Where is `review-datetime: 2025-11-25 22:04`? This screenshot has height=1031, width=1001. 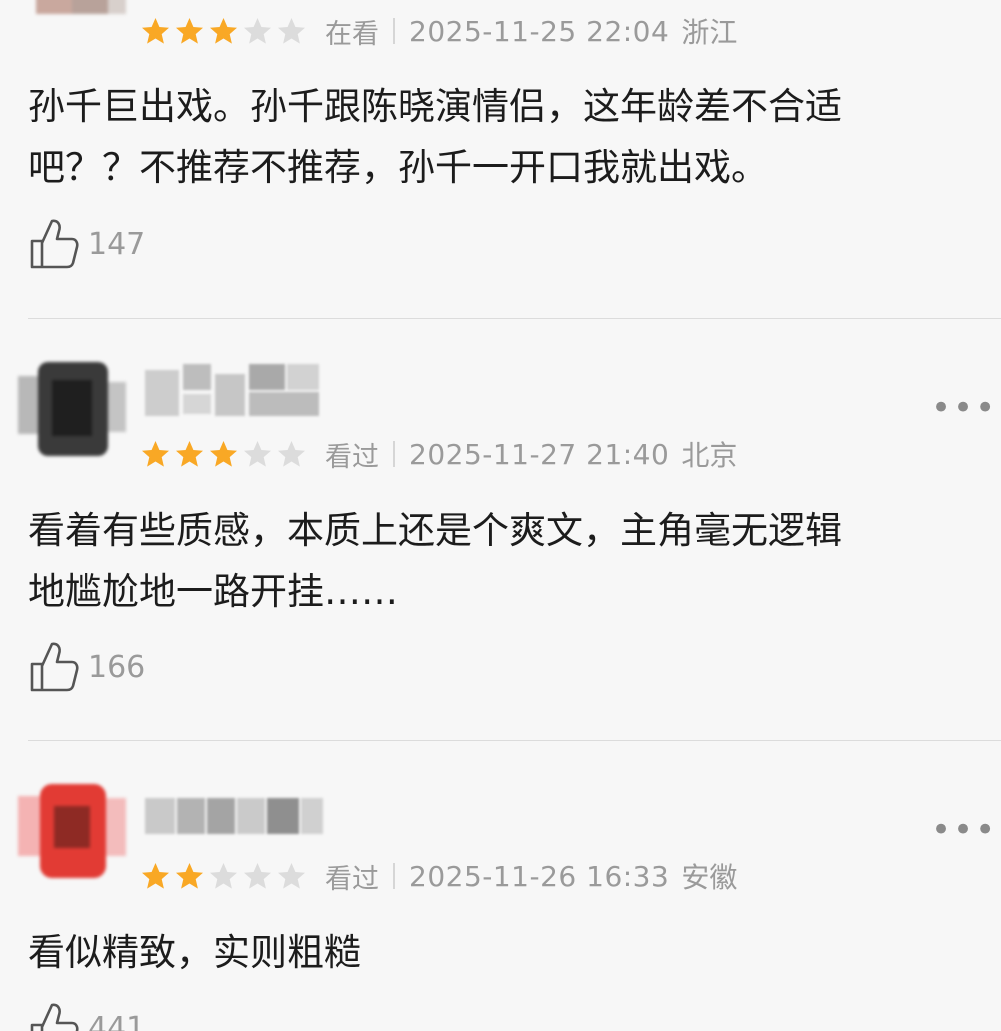
review-datetime: 2025-11-25 22:04 is located at coordinates (539, 31).